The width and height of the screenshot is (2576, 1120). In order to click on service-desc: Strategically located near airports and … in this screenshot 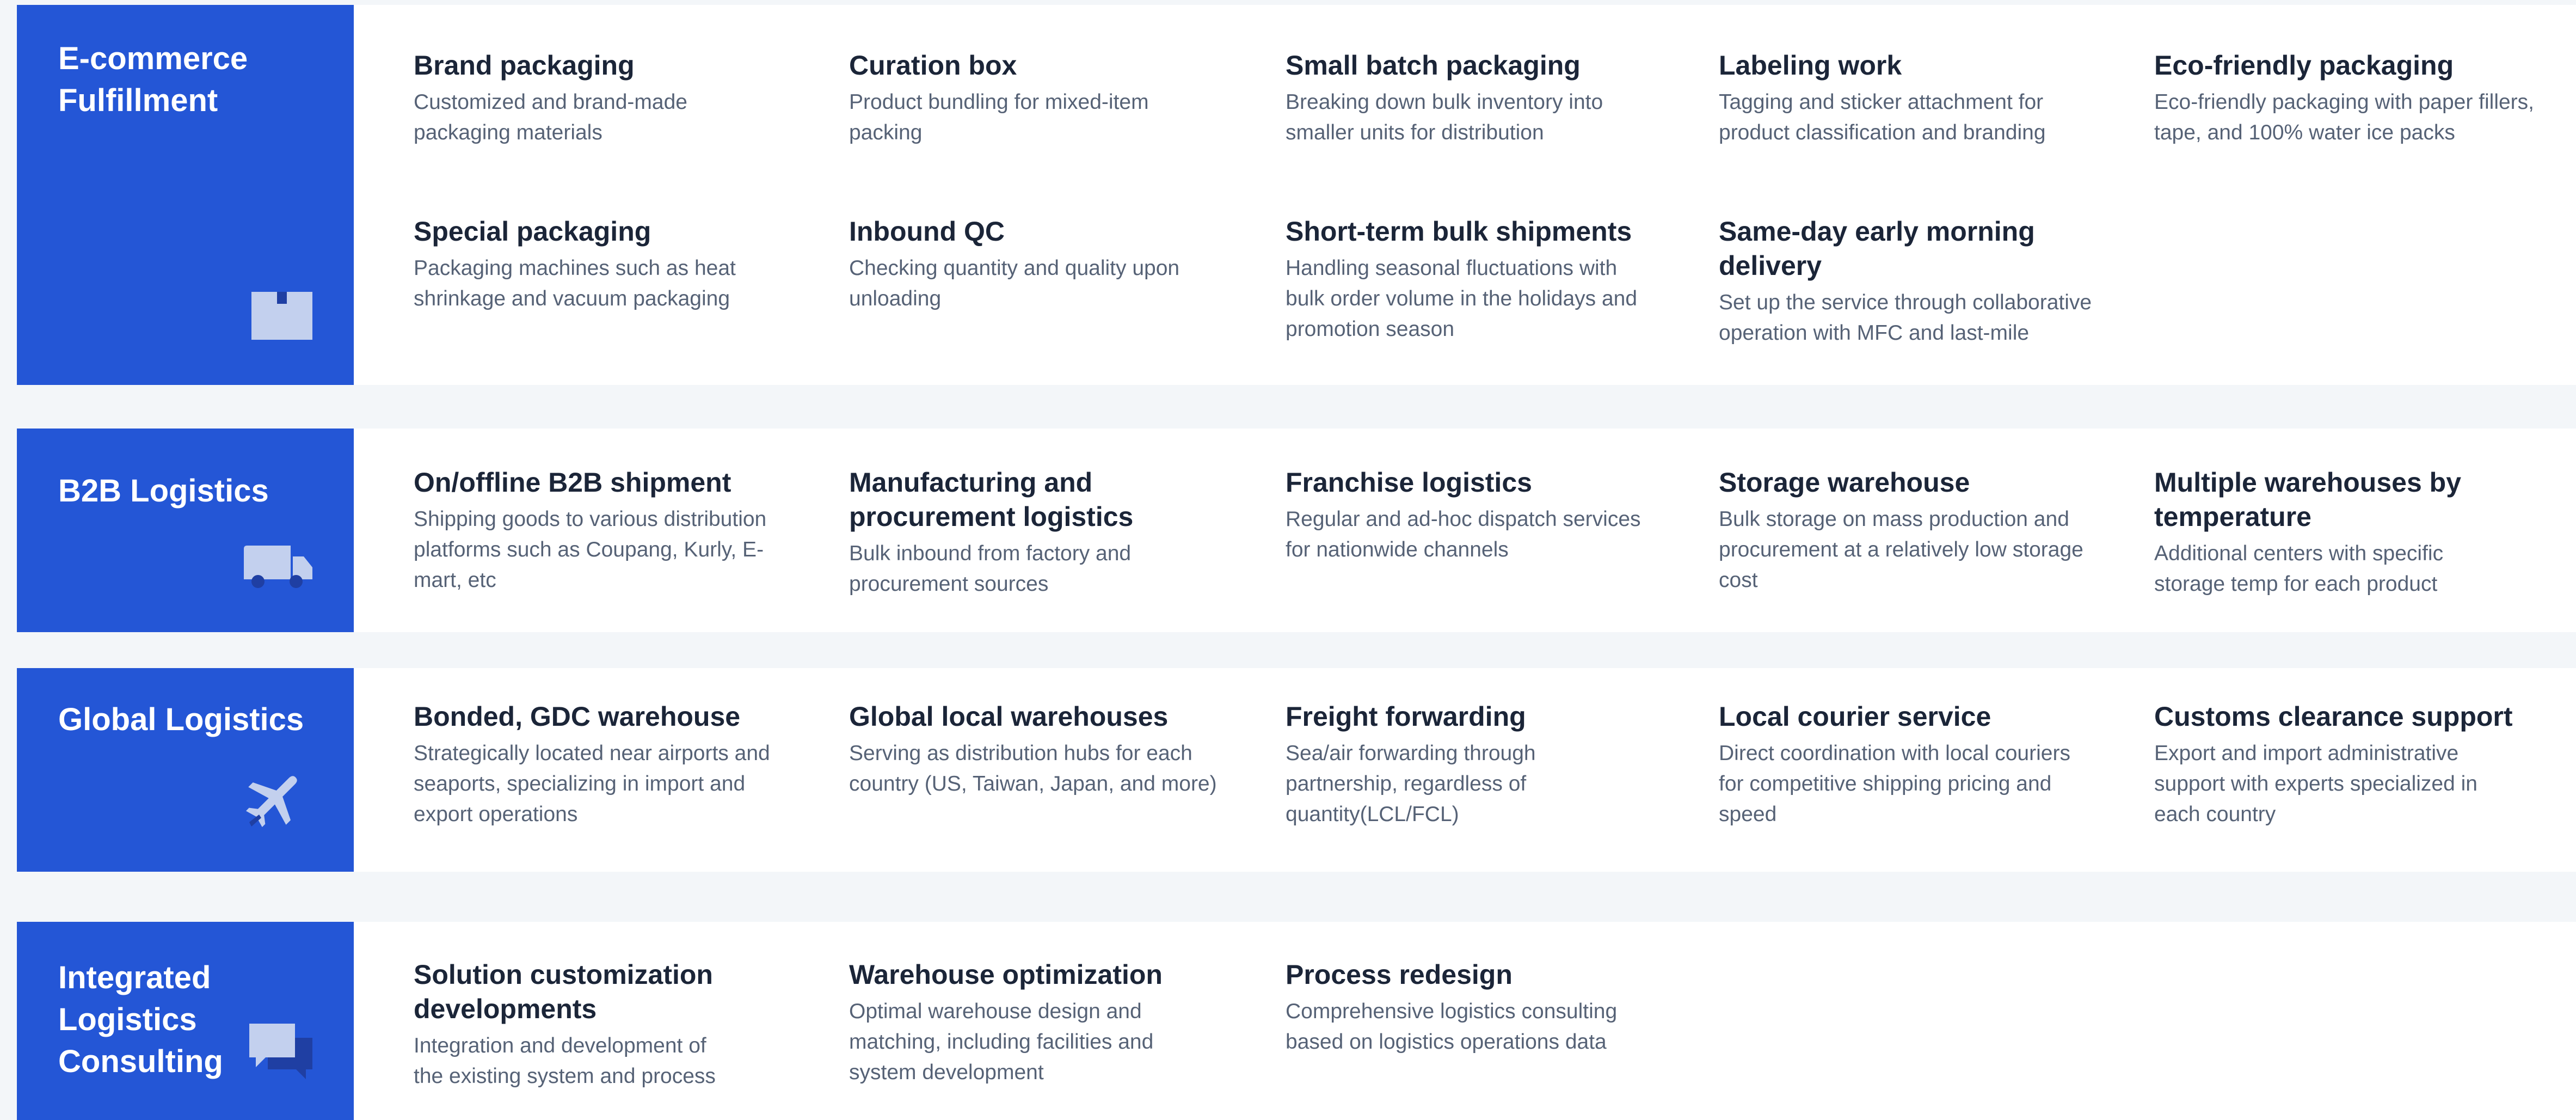, I will do `click(592, 784)`.